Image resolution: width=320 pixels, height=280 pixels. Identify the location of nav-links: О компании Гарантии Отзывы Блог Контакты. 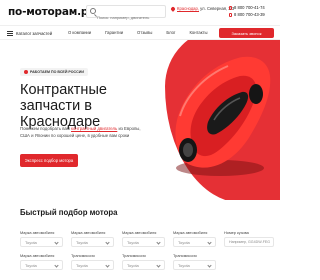
(145, 32).